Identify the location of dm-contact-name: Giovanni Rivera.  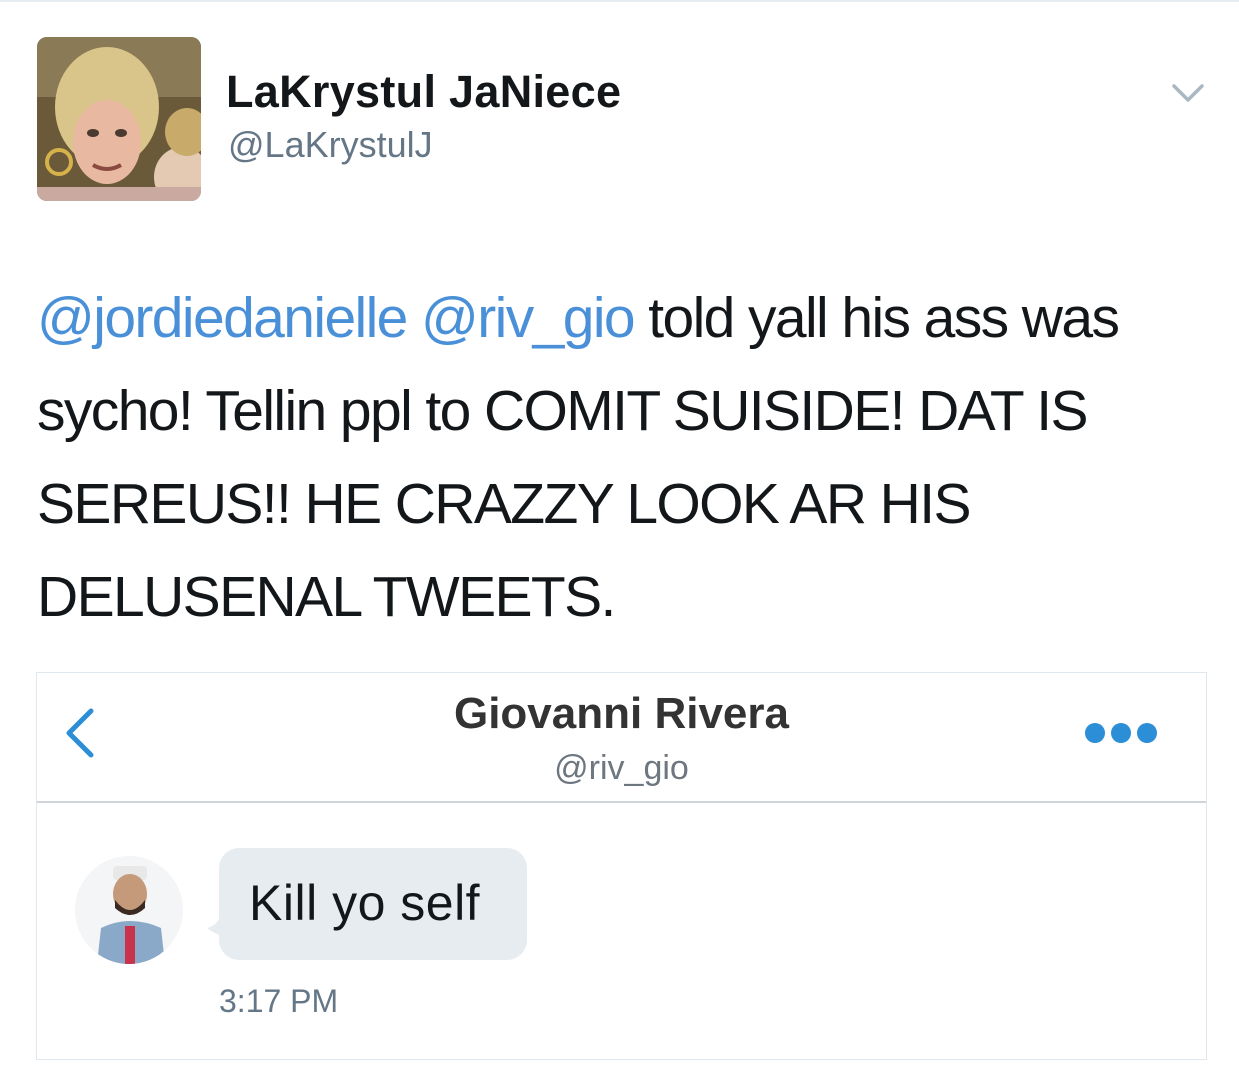
(621, 713).